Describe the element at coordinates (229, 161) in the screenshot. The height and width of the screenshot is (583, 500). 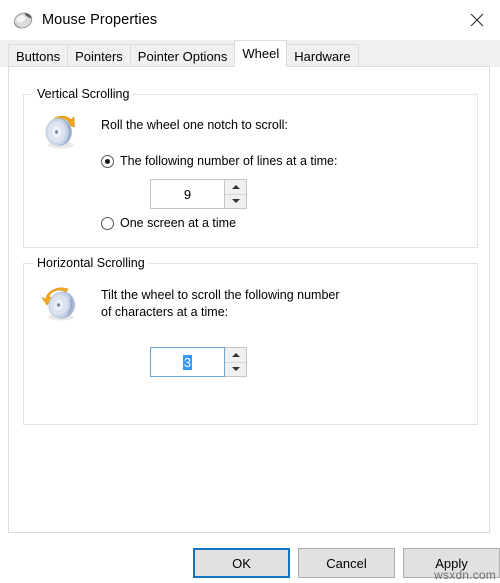
I see `radio-lines-label: The following number of lines at a time:` at that location.